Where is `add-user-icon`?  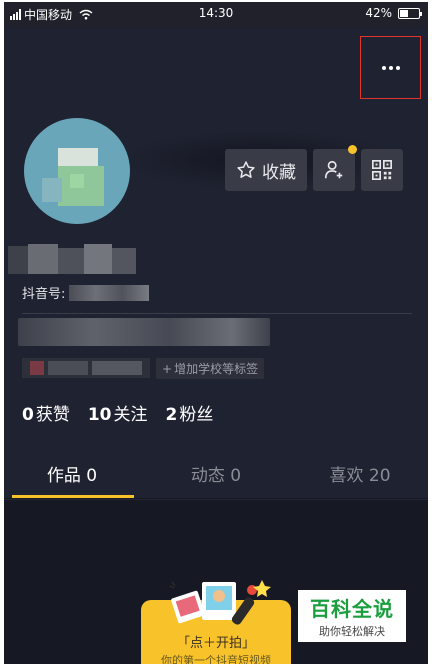
add-user-icon is located at coordinates (333, 169).